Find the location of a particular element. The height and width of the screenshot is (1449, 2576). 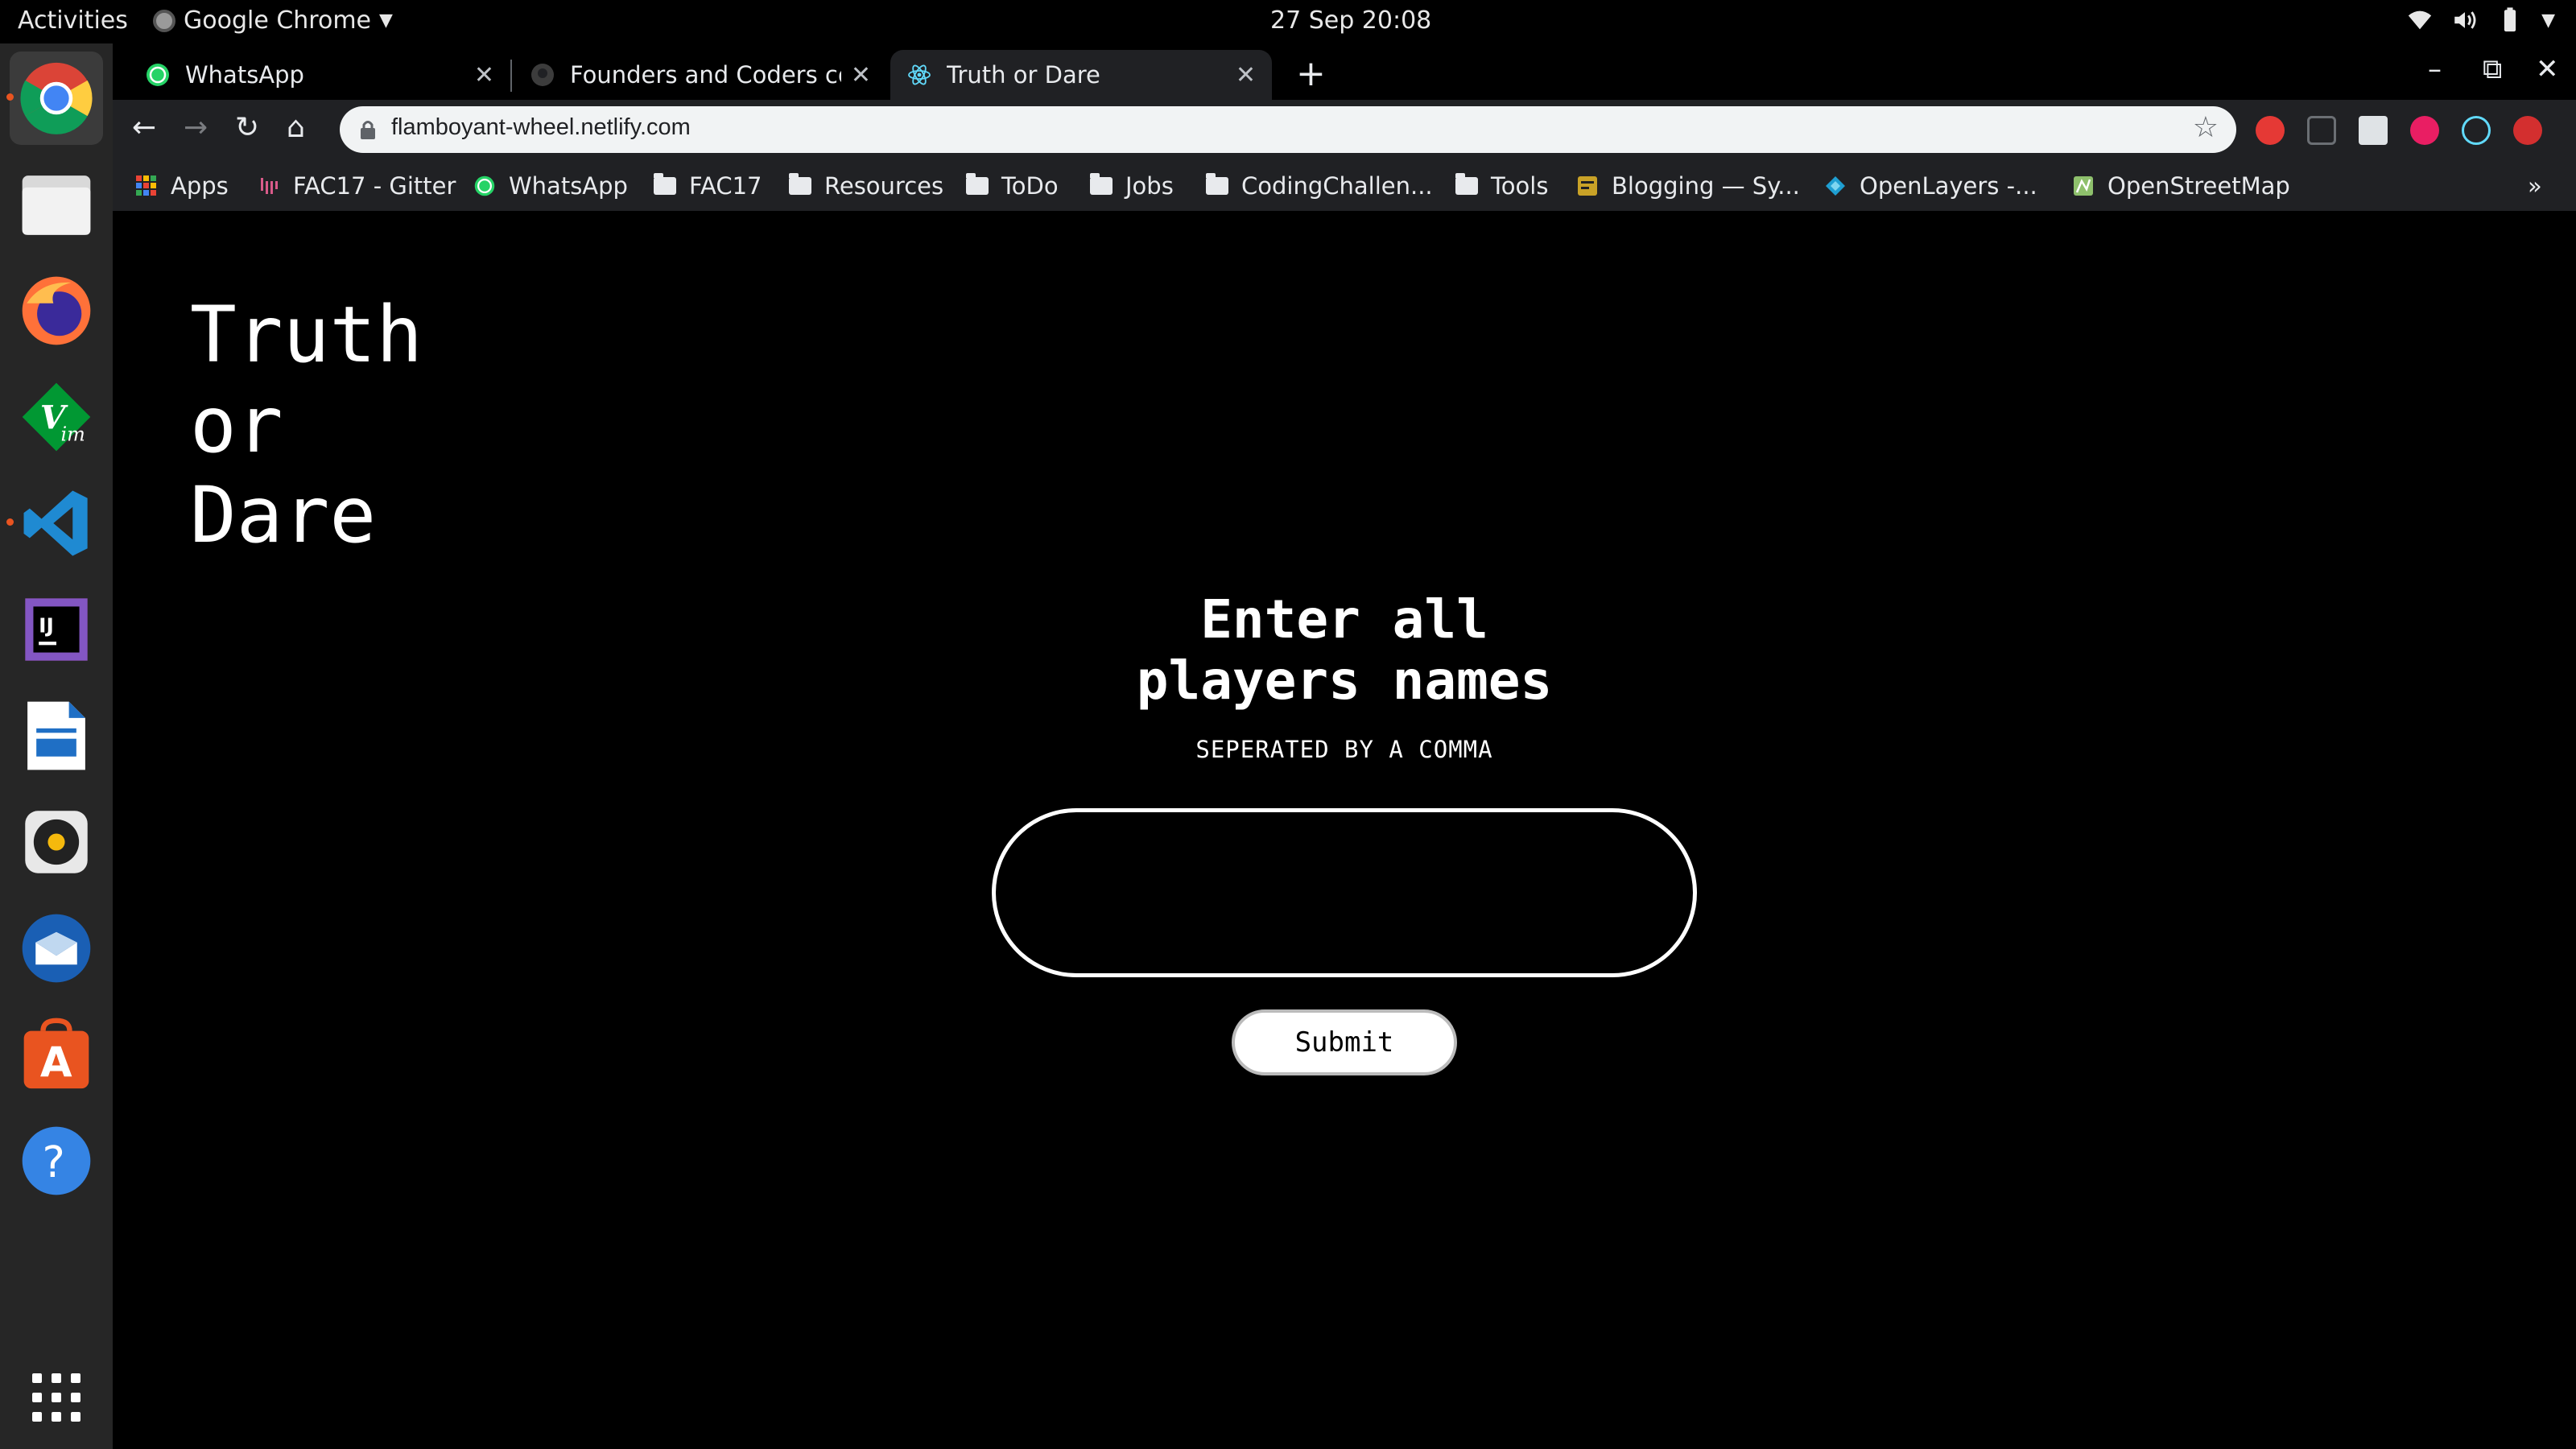

blog-icon is located at coordinates (1587, 186).